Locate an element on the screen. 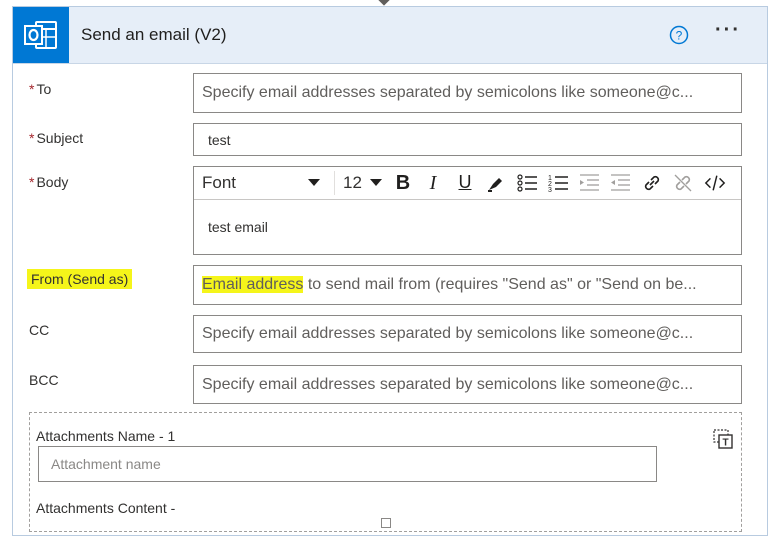 The width and height of the screenshot is (768, 536). to-label: * To is located at coordinates (40, 89).